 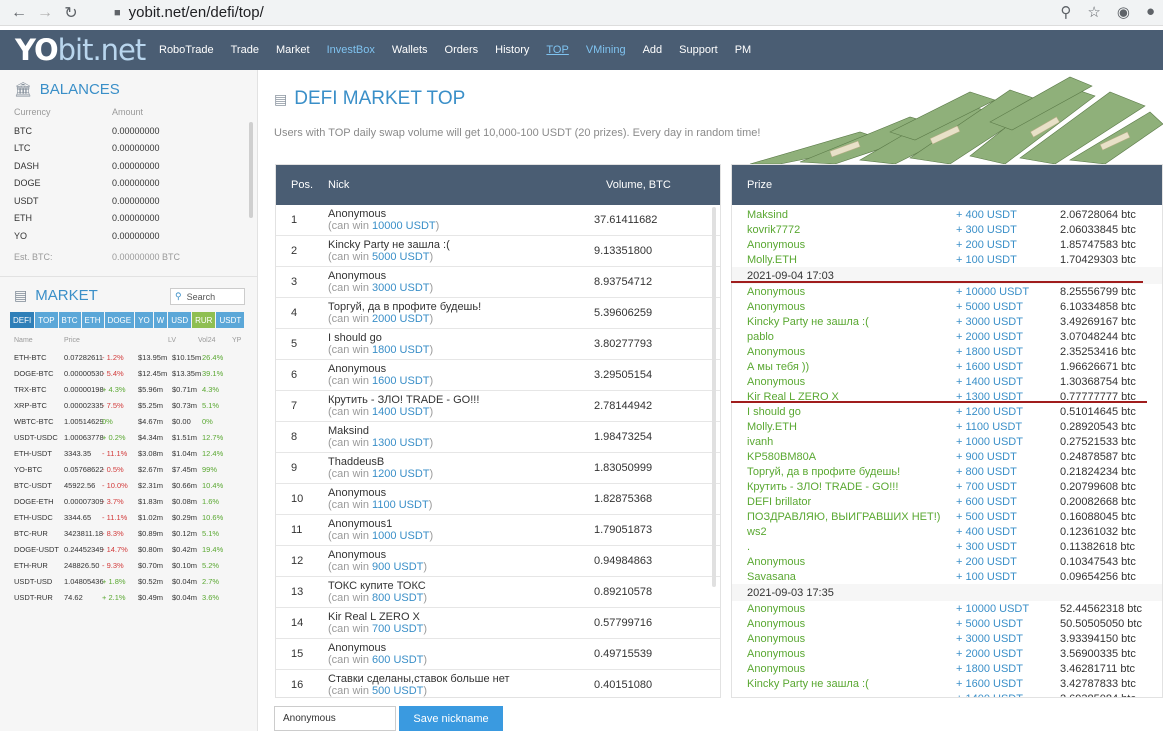 What do you see at coordinates (947, 694) in the screenshot?
I see `prize-row: + 1400 USDT2.69385084 btc` at bounding box center [947, 694].